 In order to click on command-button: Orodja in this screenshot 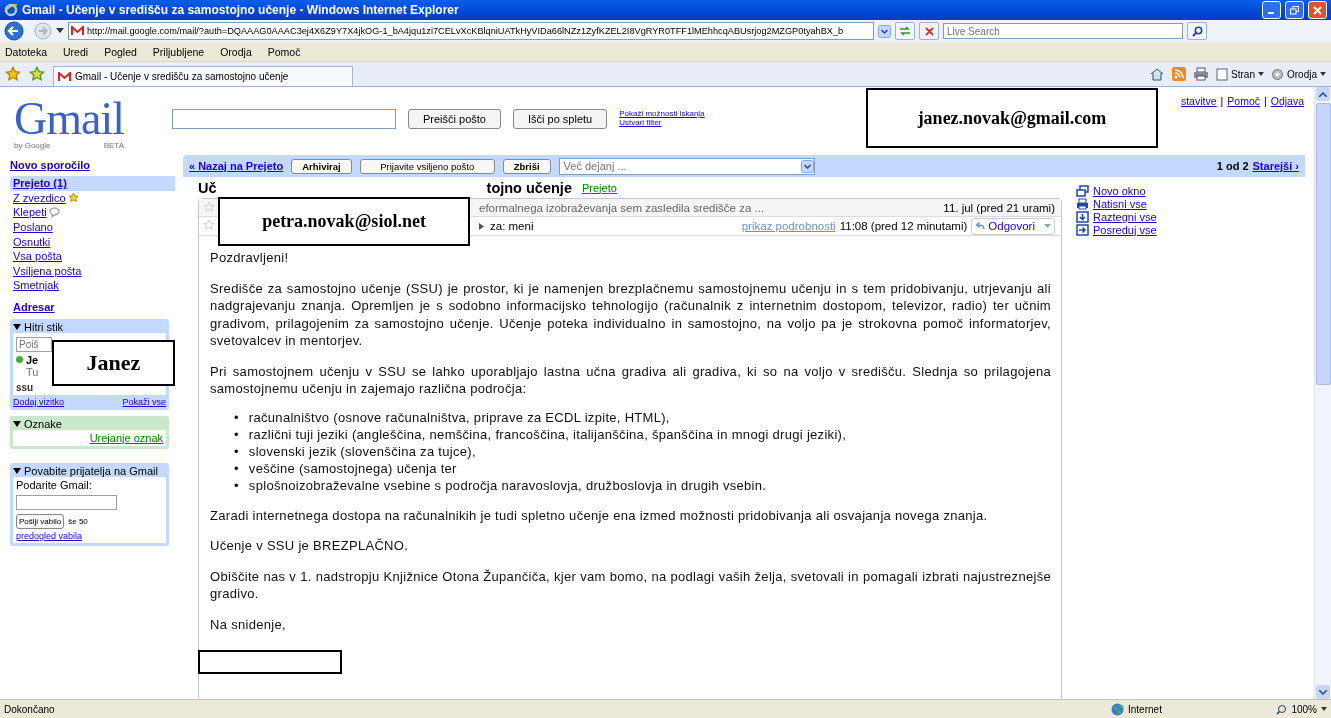, I will do `click(1298, 74)`.